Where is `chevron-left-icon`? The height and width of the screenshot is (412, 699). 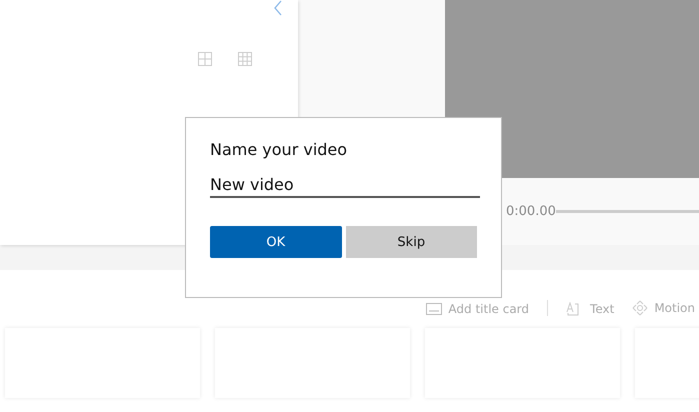 chevron-left-icon is located at coordinates (278, 8).